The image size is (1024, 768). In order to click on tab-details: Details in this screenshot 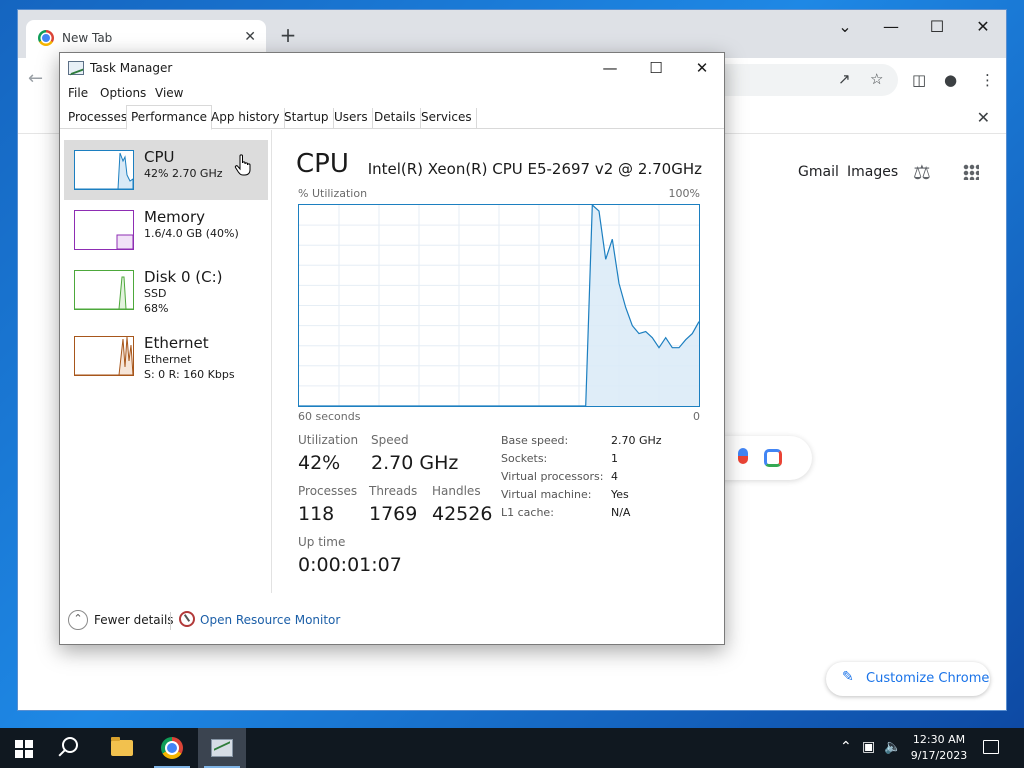, I will do `click(395, 118)`.